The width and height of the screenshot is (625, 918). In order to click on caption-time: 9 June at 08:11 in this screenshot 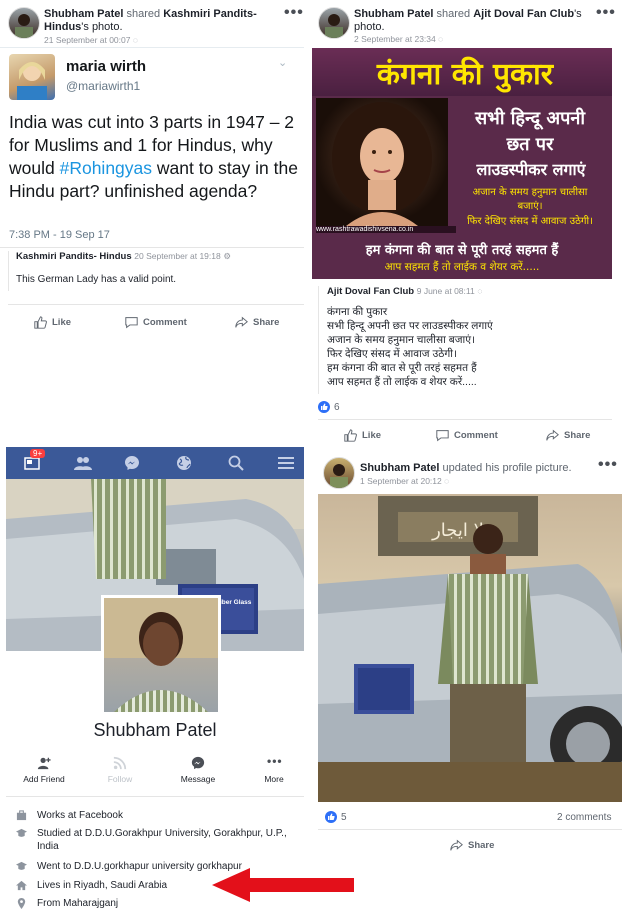, I will do `click(446, 291)`.